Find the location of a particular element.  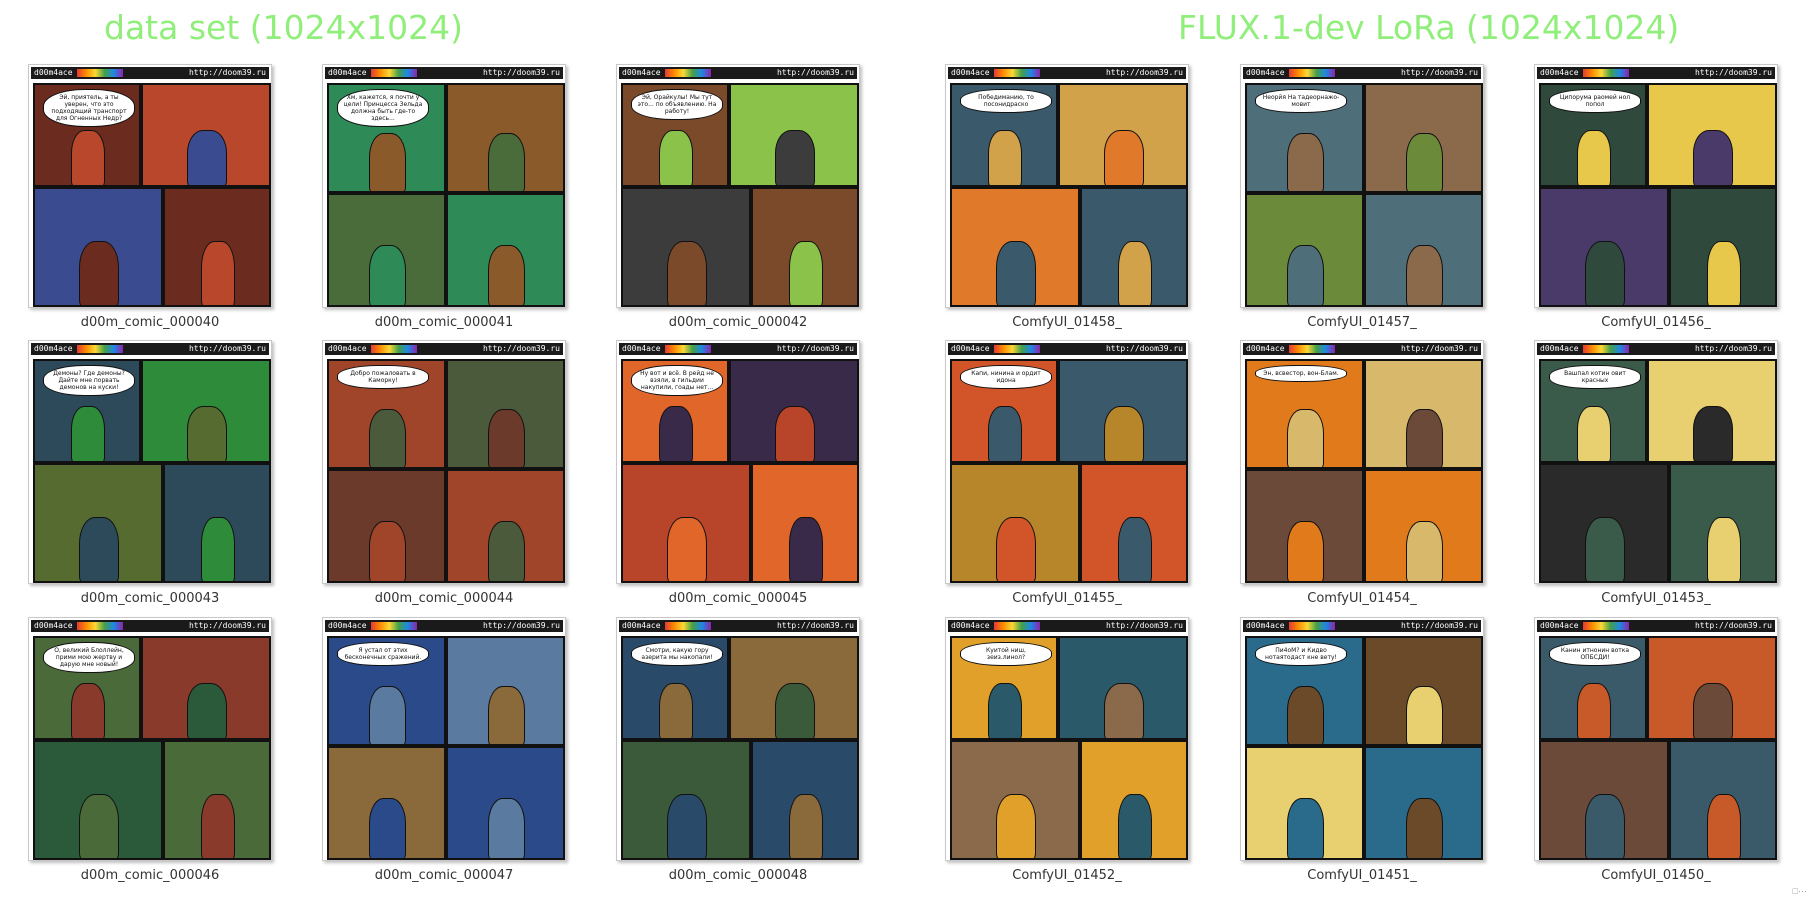

speech-bubble: Победиманию, то посонидраско is located at coordinates (1006, 101).